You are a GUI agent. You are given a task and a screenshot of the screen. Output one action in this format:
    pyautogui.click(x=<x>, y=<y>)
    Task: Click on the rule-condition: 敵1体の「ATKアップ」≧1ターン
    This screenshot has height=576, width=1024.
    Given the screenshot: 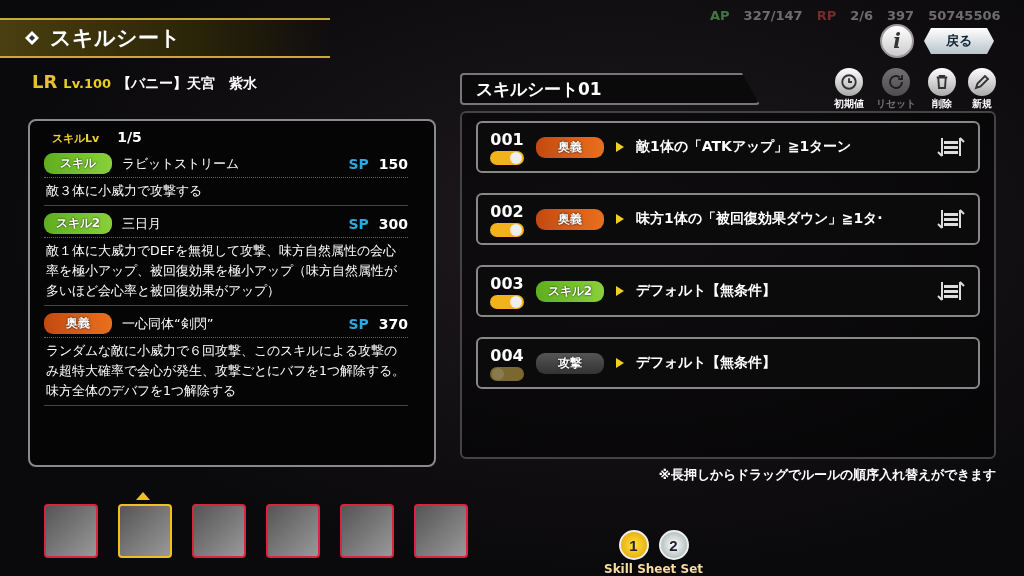 What is the action you would take?
    pyautogui.click(x=744, y=147)
    